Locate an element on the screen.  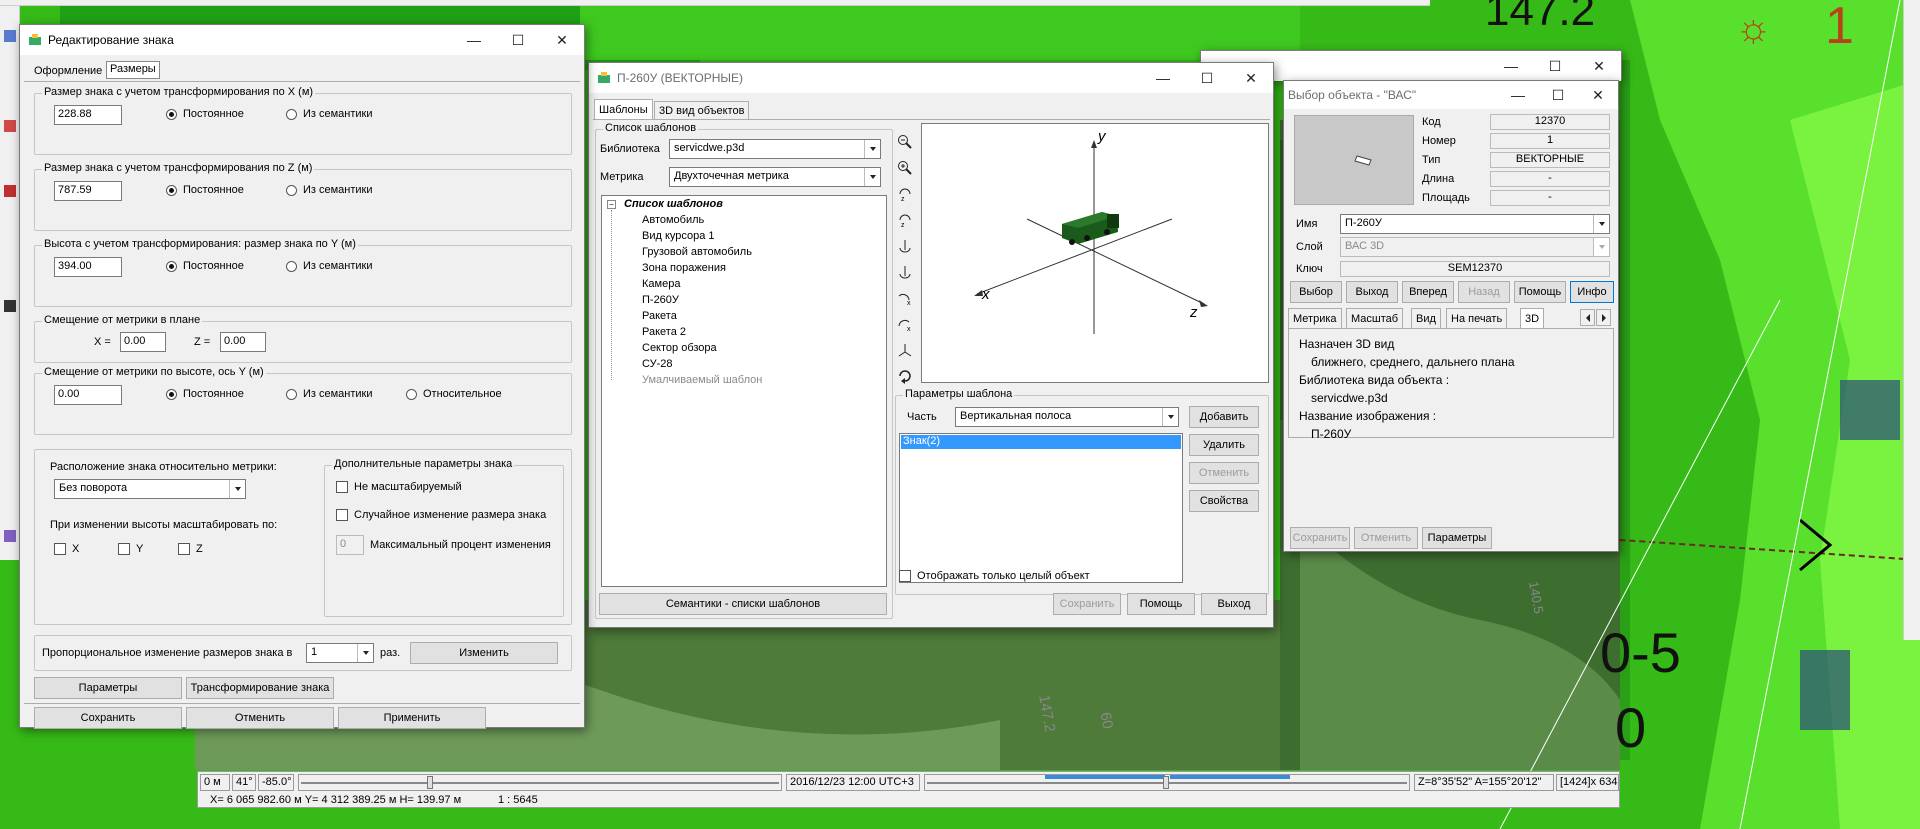
tab-3d-view: 3D вид объектов is located at coordinates (702, 110).